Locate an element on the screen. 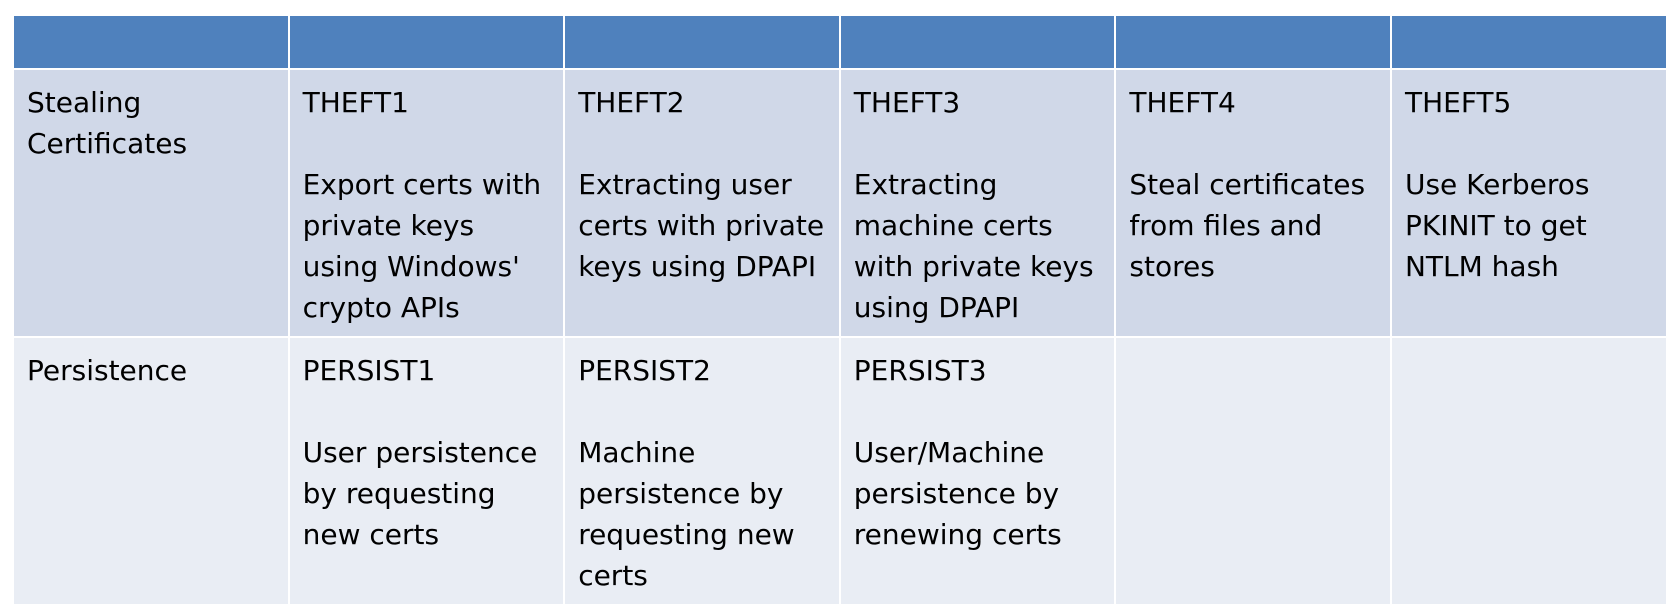  technique-code: PERSIST2 is located at coordinates (644, 370).